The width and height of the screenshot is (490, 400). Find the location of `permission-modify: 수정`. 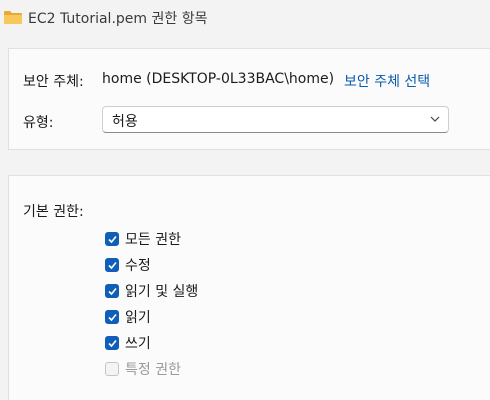

permission-modify: 수정 is located at coordinates (128, 265).